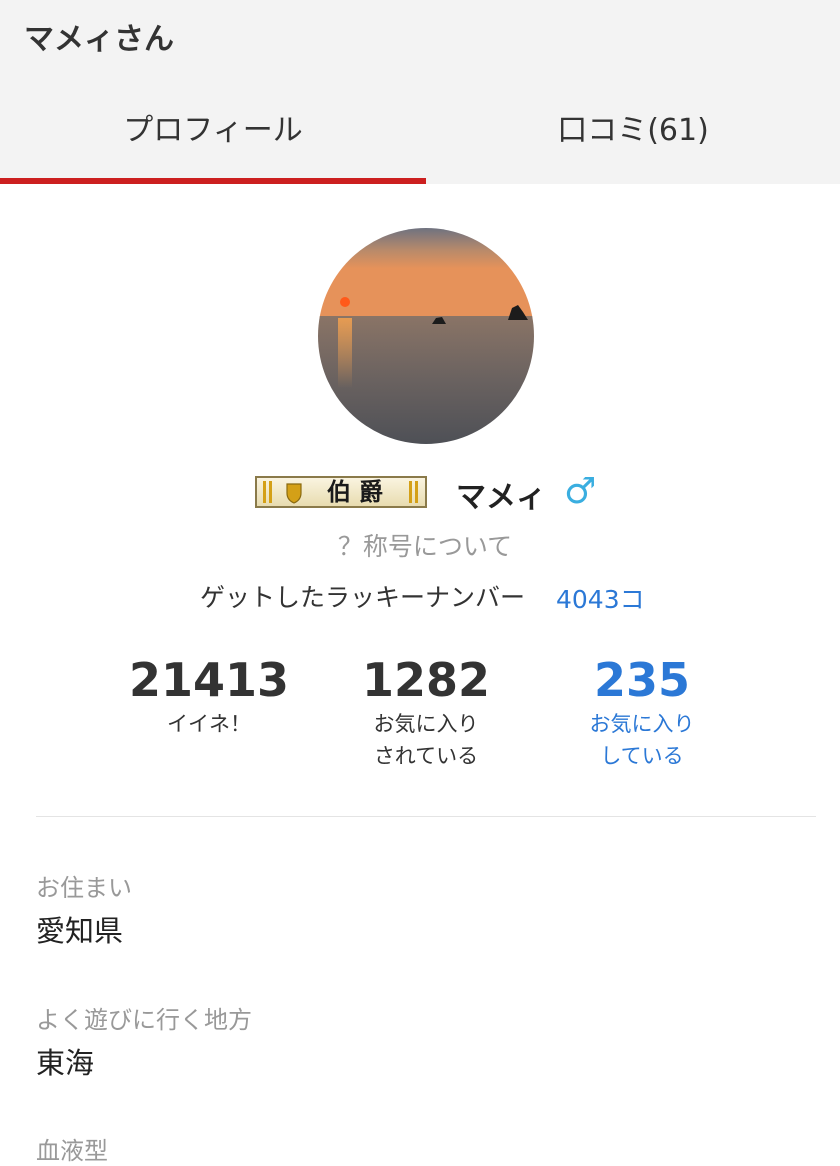 The image size is (840, 1166). I want to click on residence-value: 愛知県, so click(80, 931).